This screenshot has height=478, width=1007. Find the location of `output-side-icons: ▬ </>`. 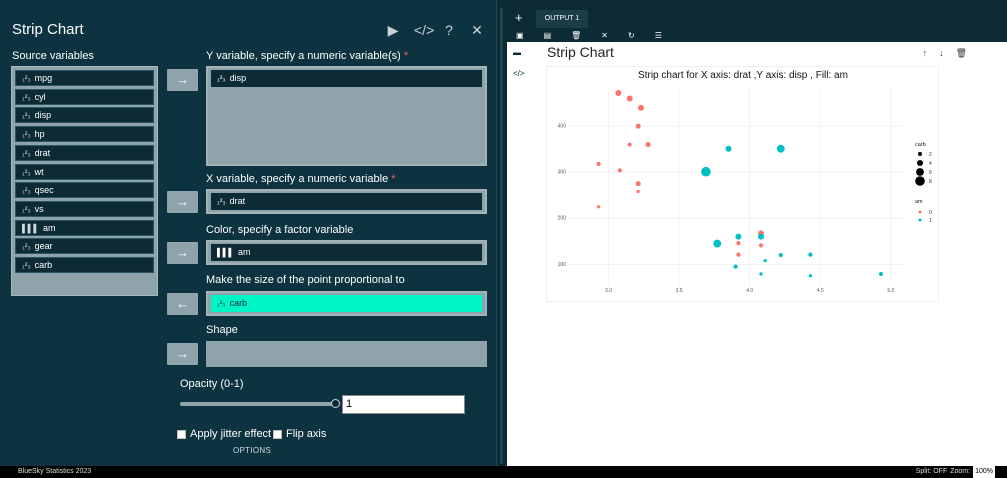

output-side-icons: ▬ </> is located at coordinates (519, 63).